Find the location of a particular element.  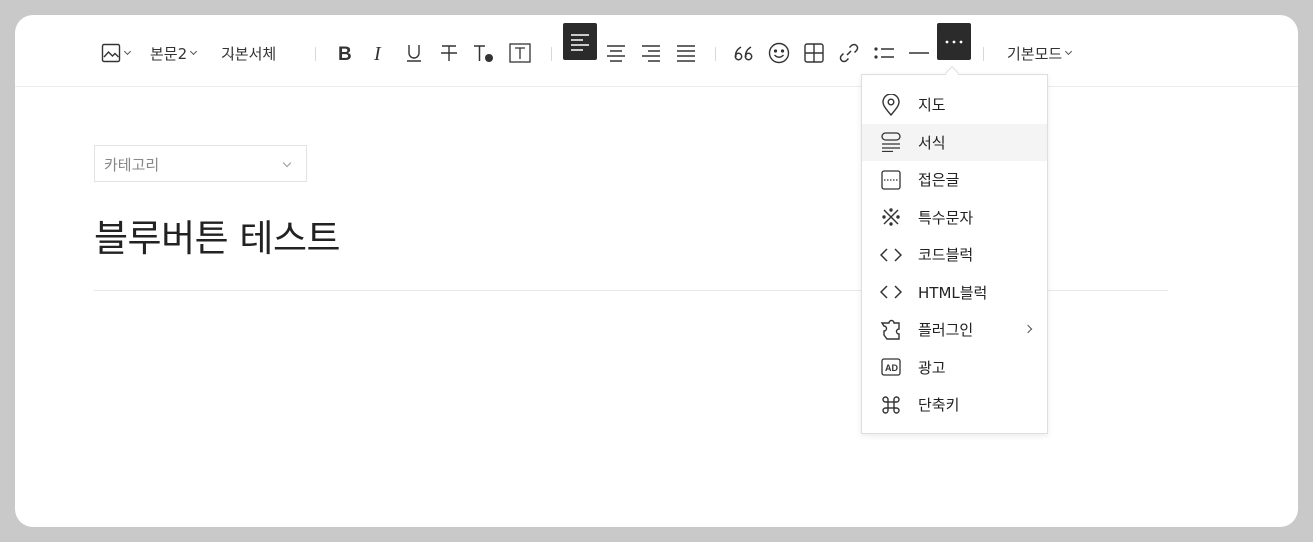

table-button is located at coordinates (814, 53).